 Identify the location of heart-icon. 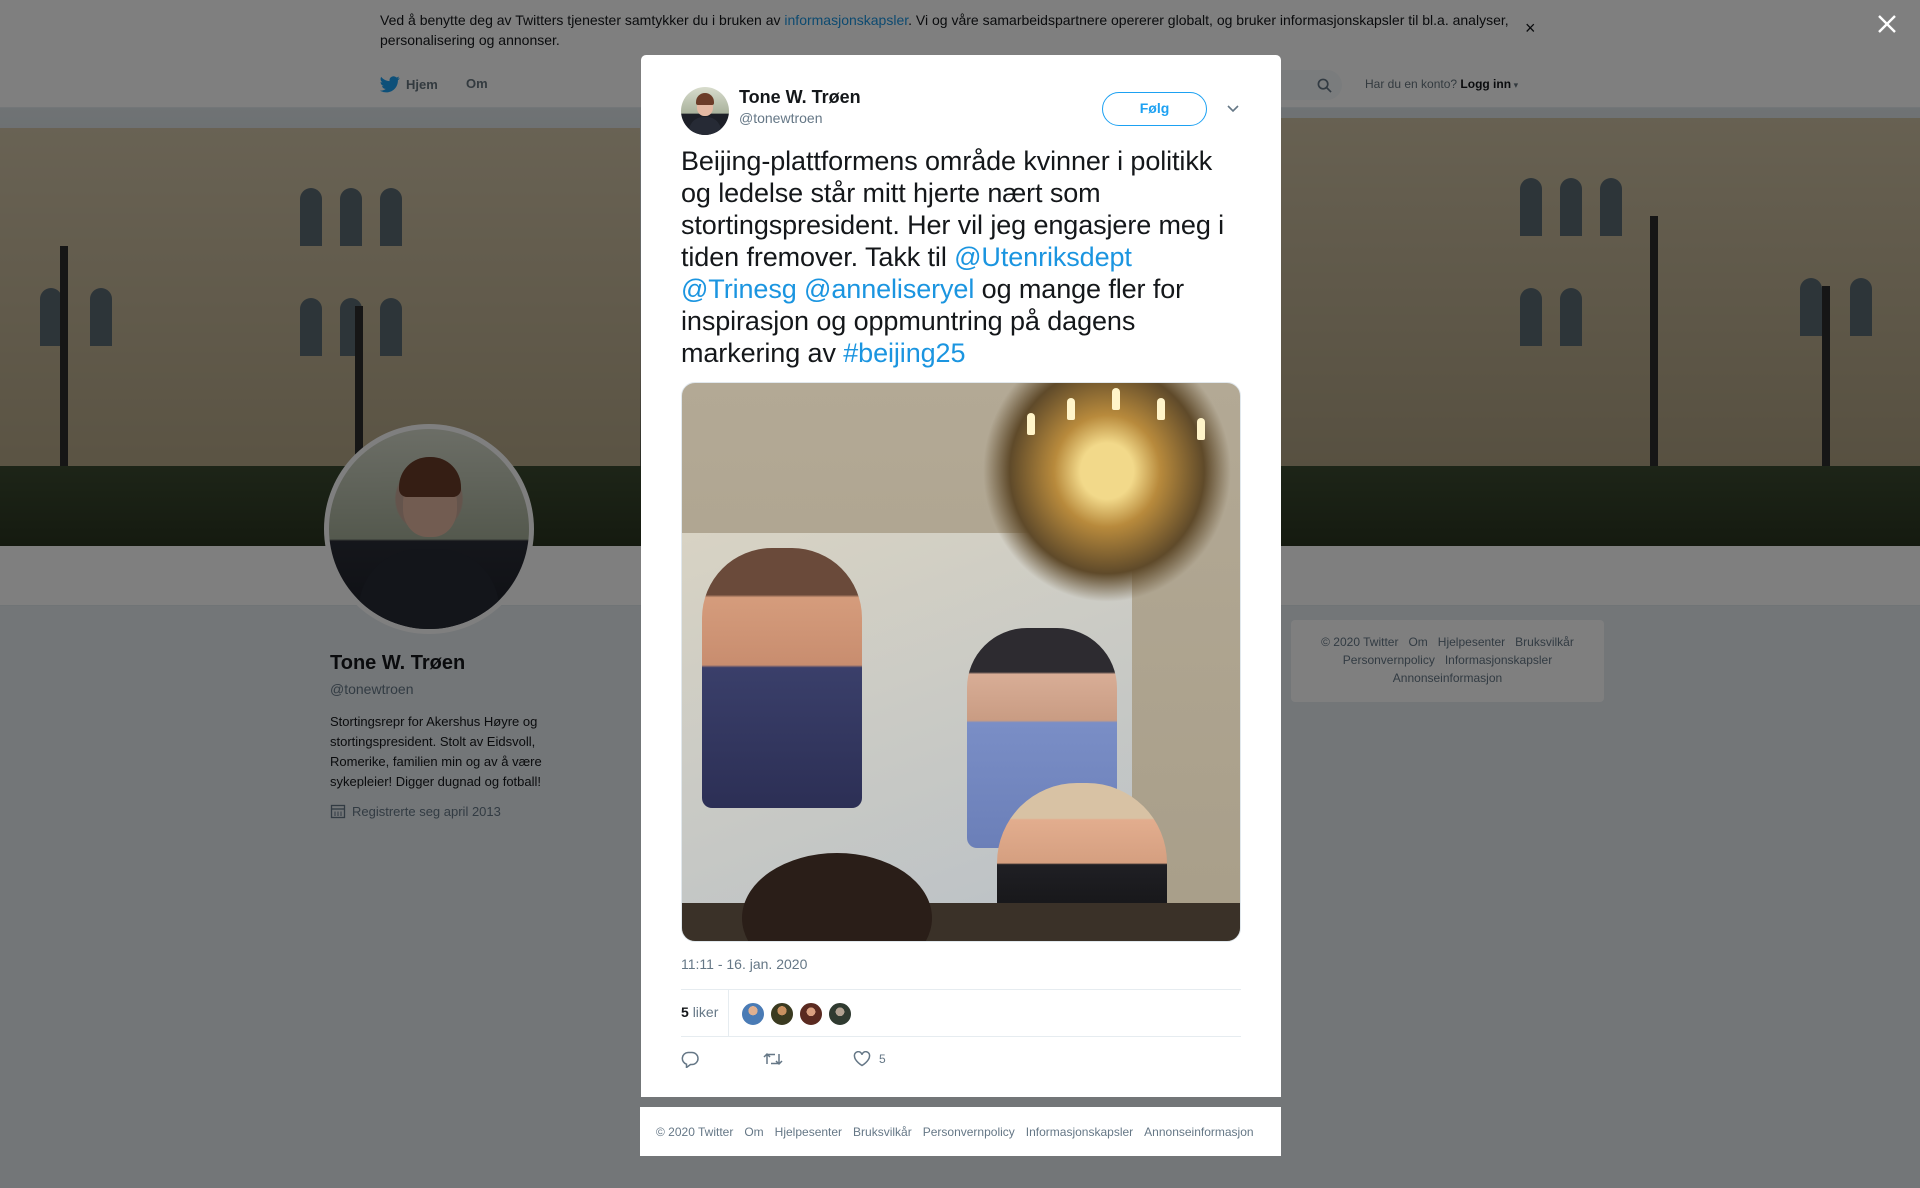
(862, 1059).